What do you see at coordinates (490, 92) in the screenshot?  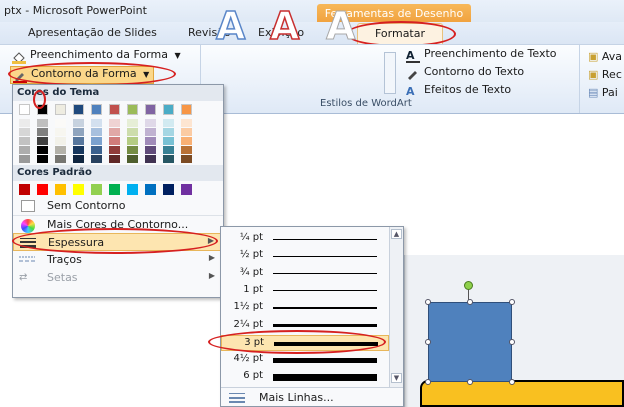 I see `text-effects-button: A Efeitos de Texto` at bounding box center [490, 92].